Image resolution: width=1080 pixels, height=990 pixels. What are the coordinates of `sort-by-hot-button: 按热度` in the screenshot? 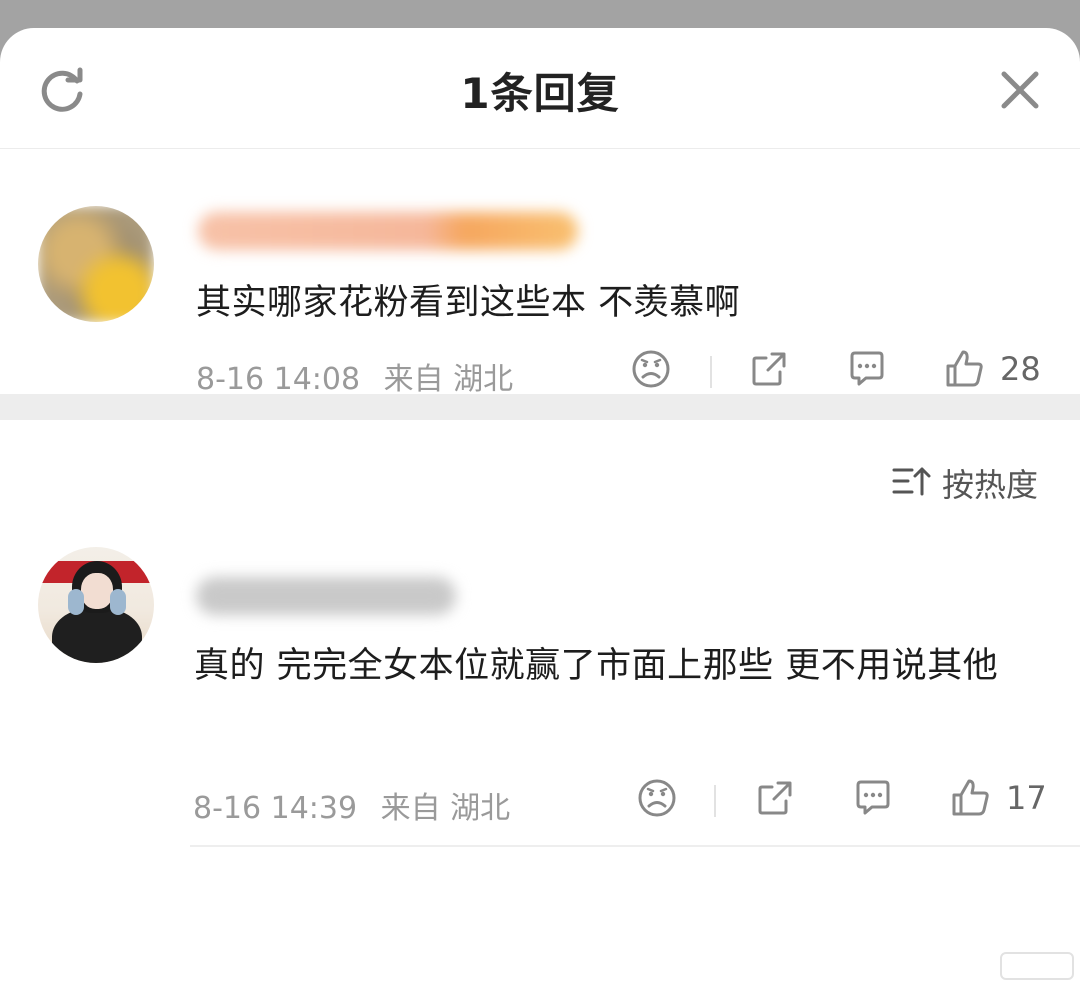 It's located at (972, 482).